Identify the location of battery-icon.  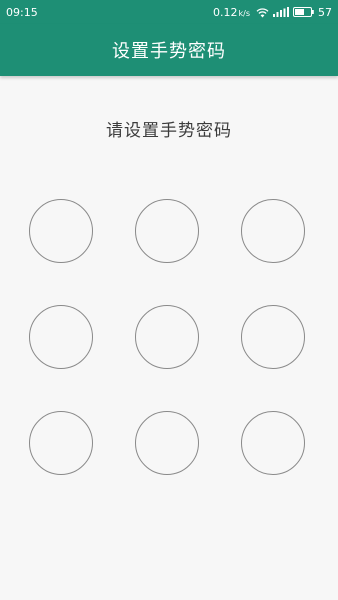
(303, 12).